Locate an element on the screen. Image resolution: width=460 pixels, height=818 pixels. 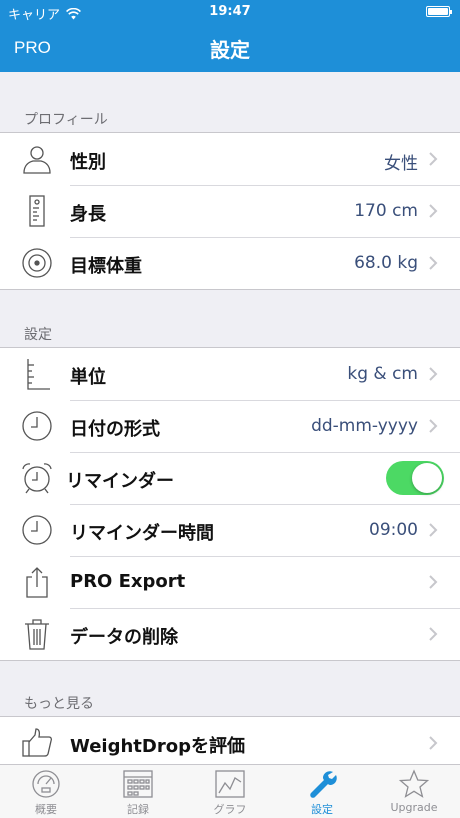
row-value-target-weight: 68.0 kg is located at coordinates (386, 263).